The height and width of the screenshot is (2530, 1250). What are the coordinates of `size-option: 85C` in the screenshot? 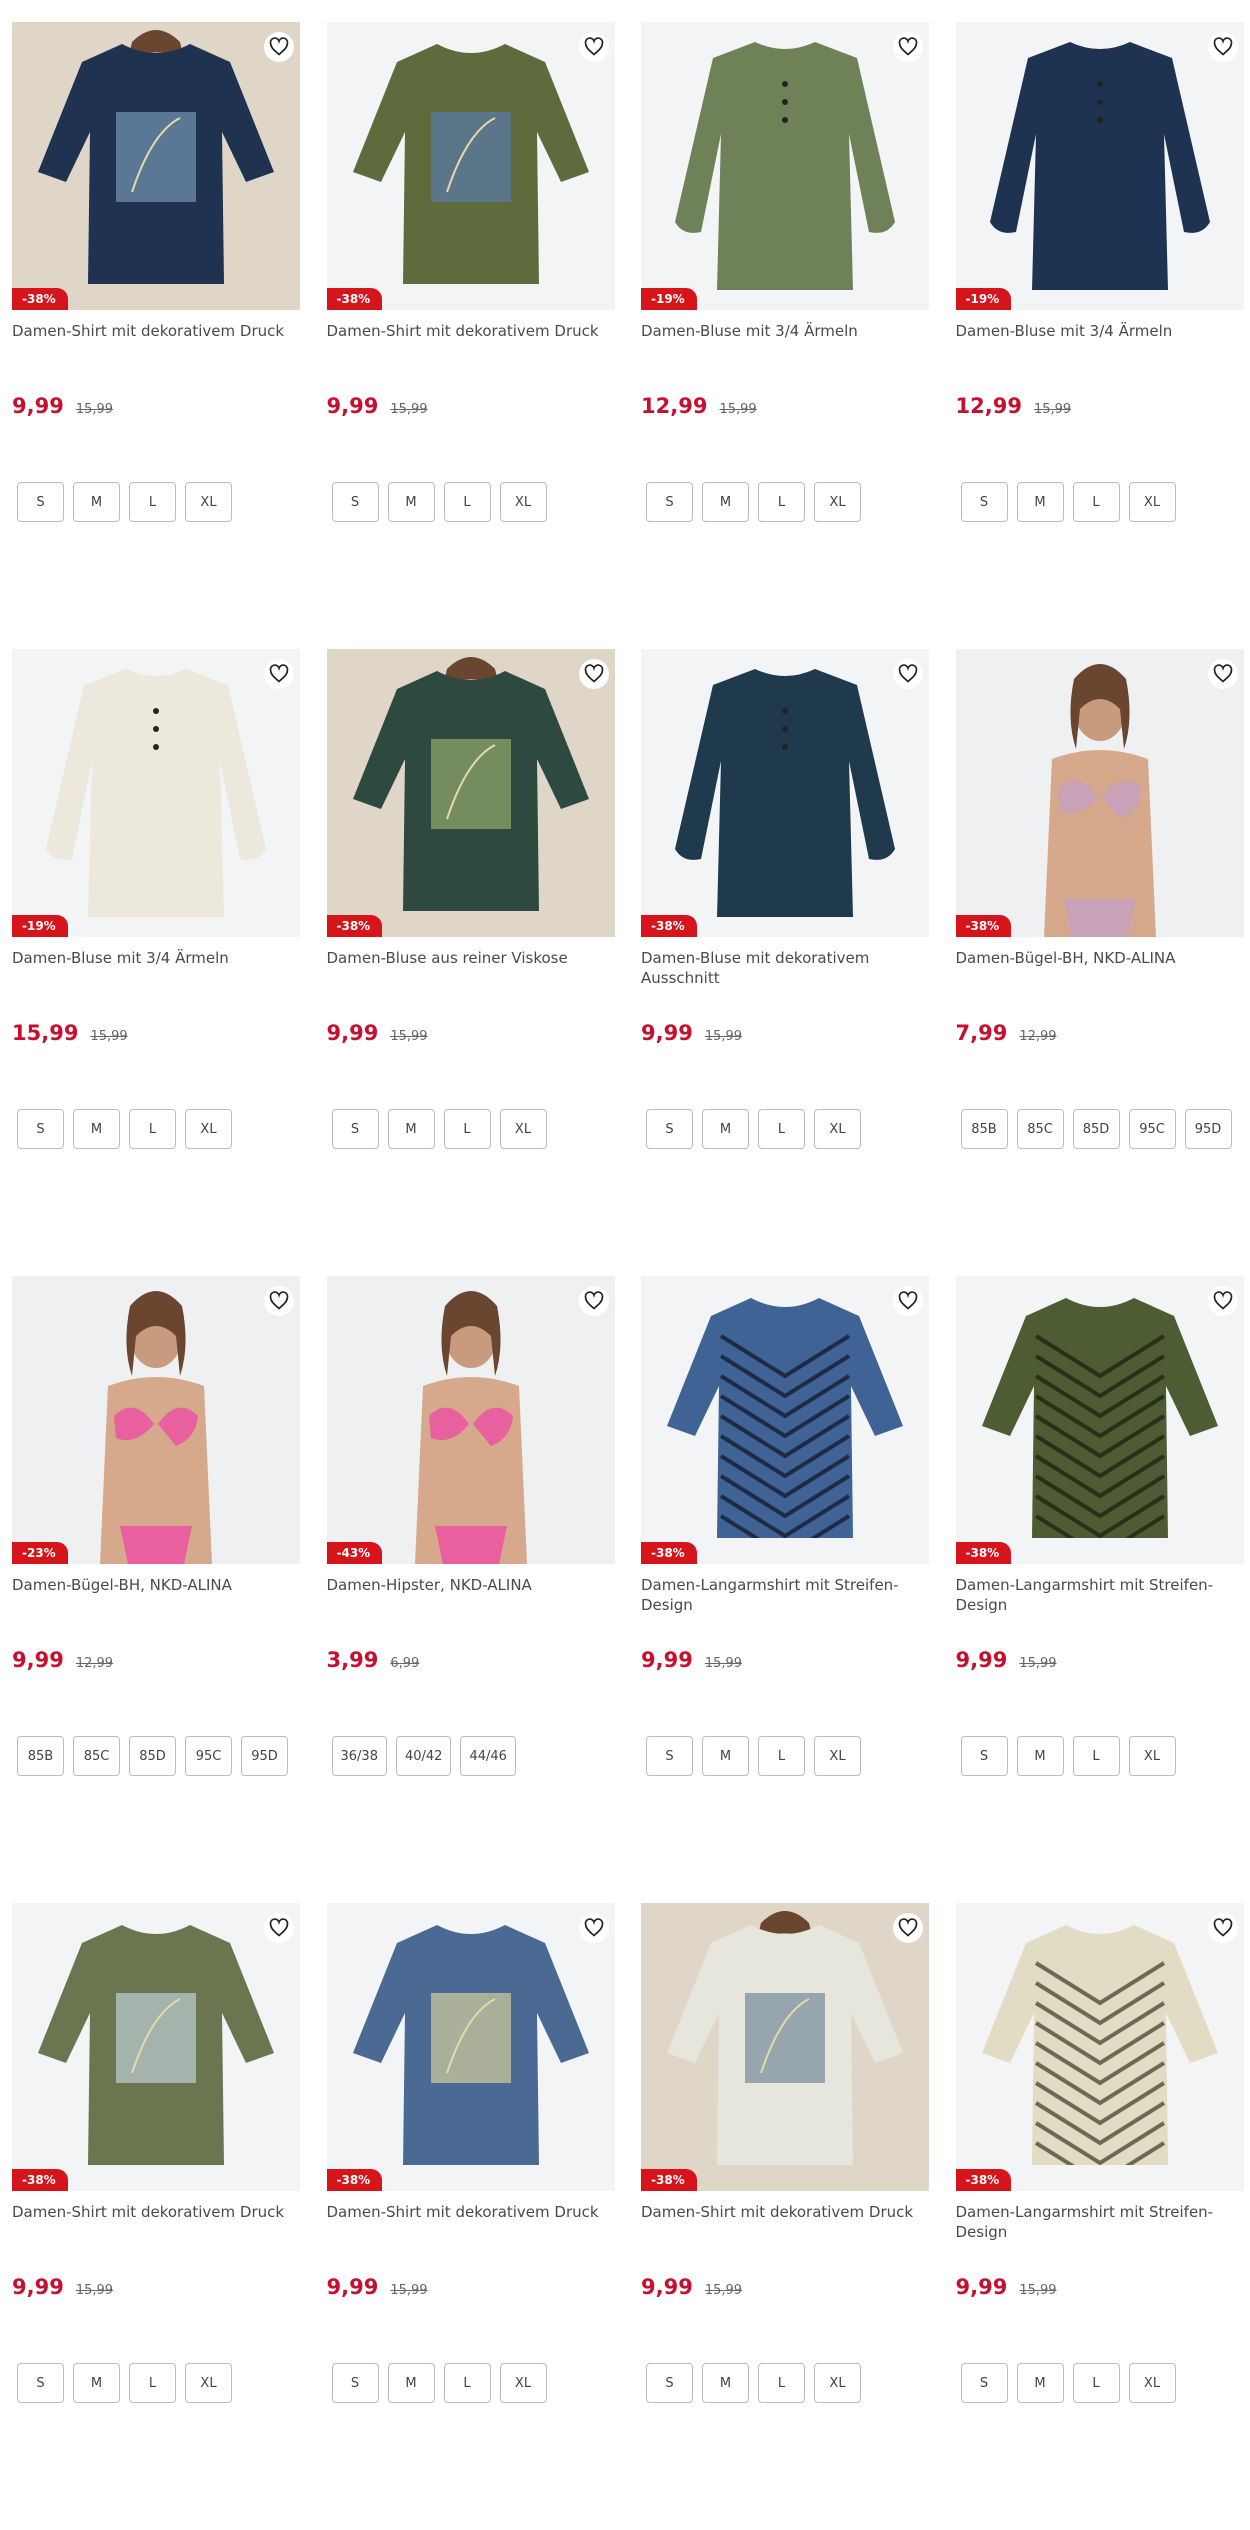 It's located at (1040, 1129).